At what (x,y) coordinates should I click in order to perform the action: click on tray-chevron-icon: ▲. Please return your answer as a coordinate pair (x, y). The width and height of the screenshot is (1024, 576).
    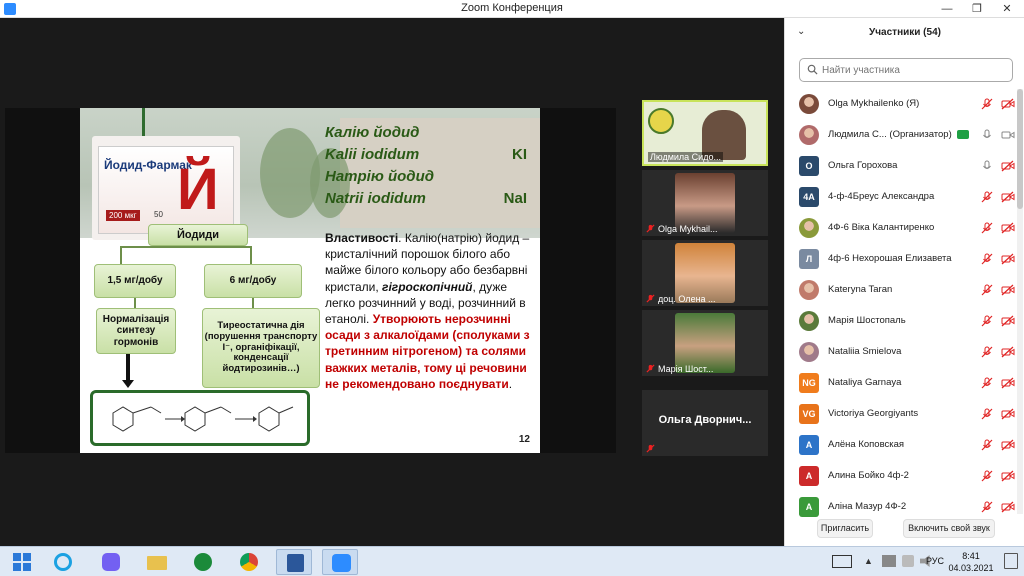
    Looking at the image, I should click on (868, 561).